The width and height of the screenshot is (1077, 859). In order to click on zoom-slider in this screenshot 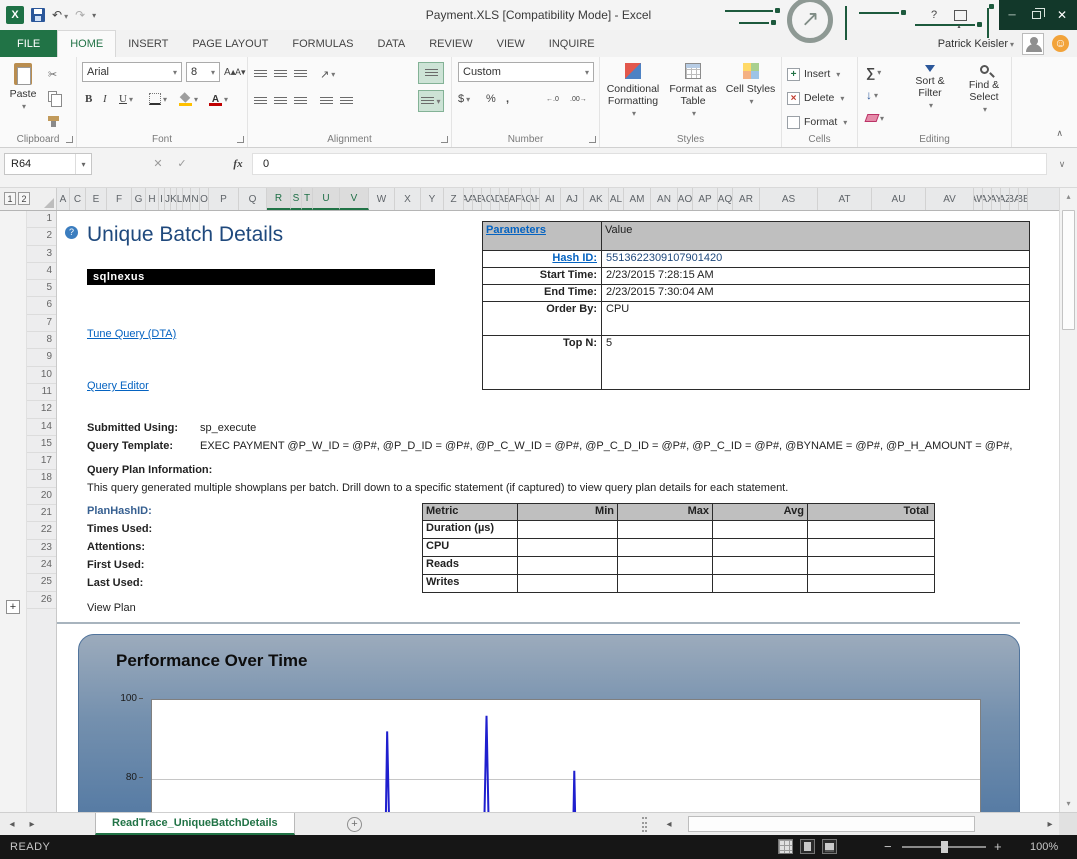, I will do `click(944, 847)`.